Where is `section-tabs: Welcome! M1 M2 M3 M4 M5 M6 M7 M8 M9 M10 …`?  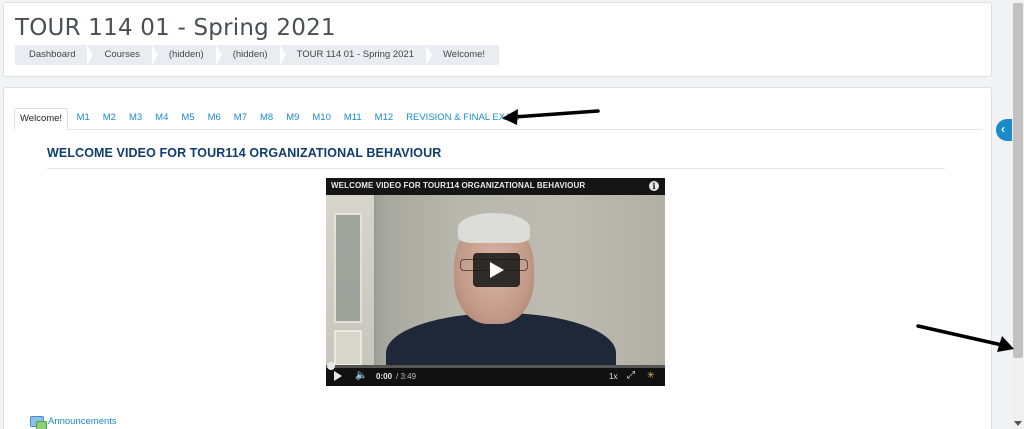
section-tabs: Welcome! M1 M2 M3 M4 M5 M6 M7 M8 M9 M10 … is located at coordinates (498, 119).